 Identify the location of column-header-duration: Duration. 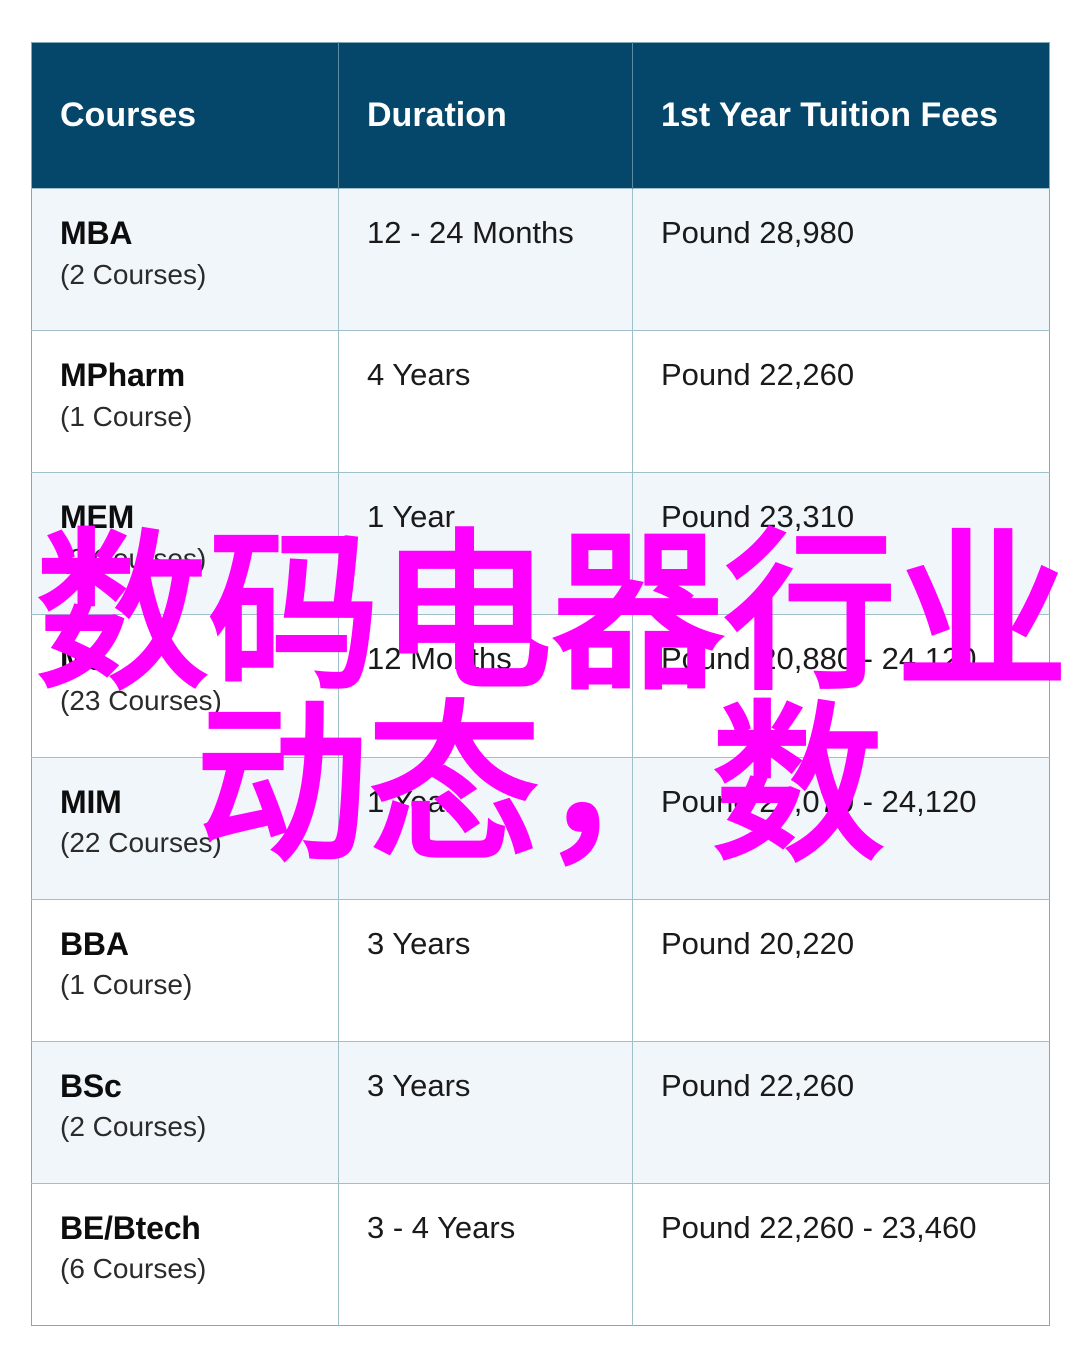
(485, 115).